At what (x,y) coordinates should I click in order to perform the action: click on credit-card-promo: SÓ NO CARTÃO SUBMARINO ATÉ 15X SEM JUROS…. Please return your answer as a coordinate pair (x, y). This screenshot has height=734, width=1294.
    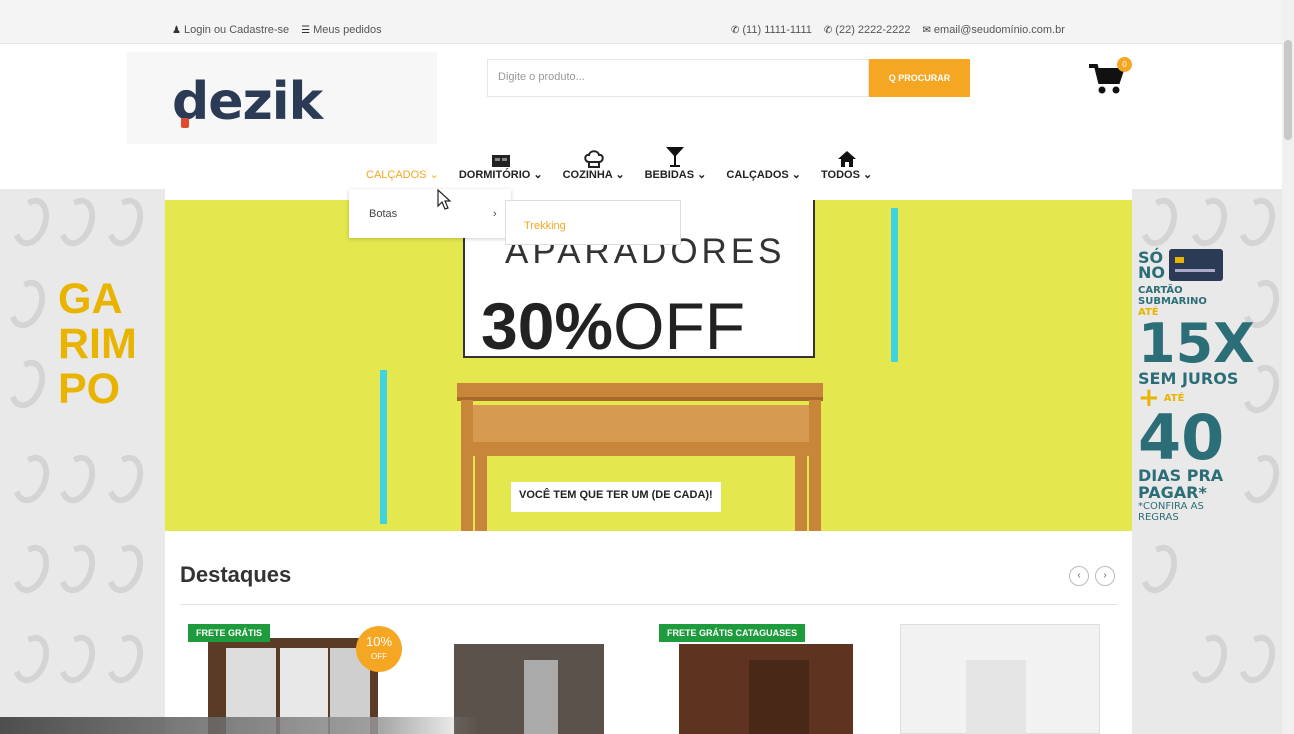
    Looking at the image, I should click on (1196, 385).